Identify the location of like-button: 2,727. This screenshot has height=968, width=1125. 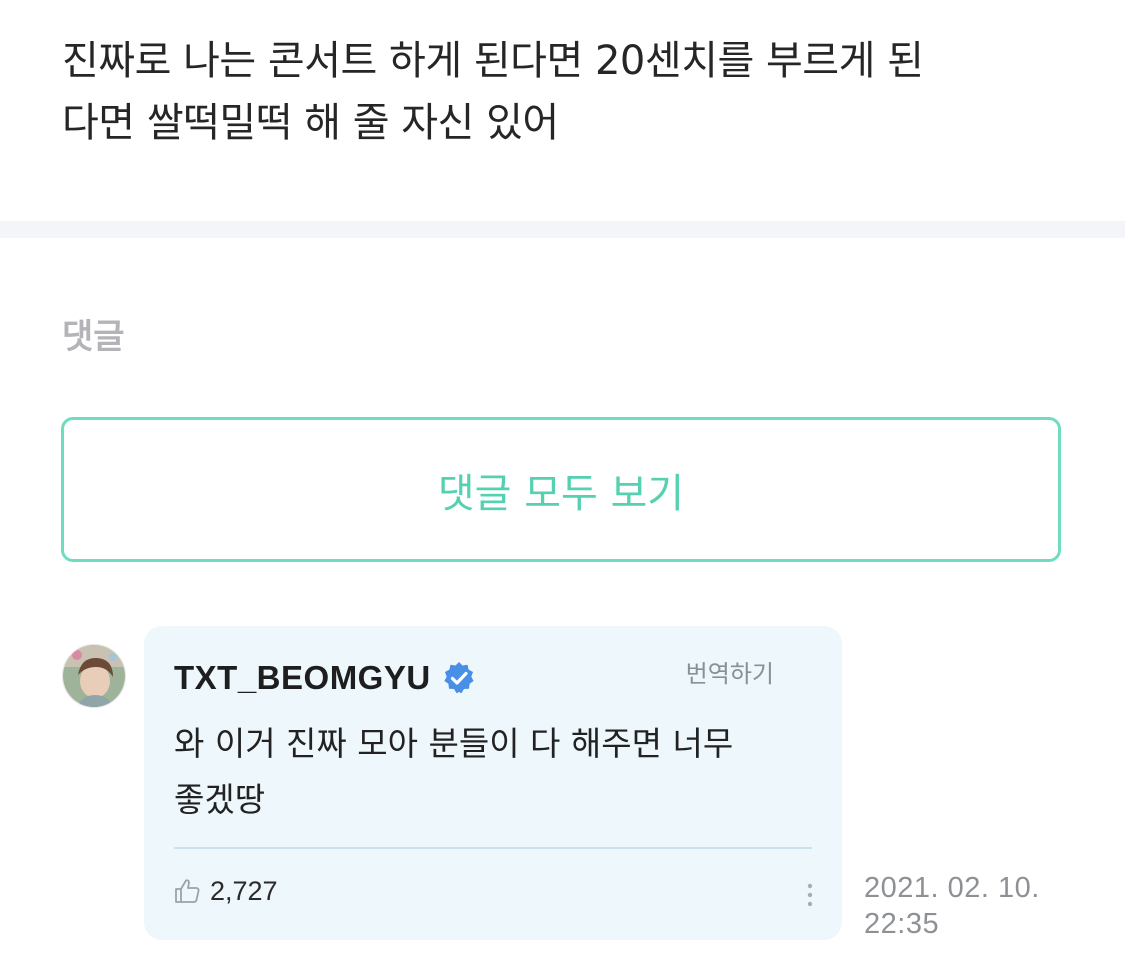
(225, 891).